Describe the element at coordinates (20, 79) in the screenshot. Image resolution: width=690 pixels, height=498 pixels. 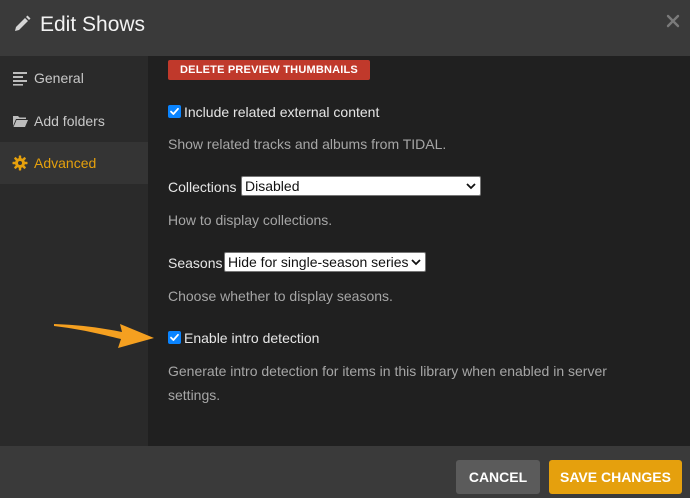
I see `list-icon` at that location.